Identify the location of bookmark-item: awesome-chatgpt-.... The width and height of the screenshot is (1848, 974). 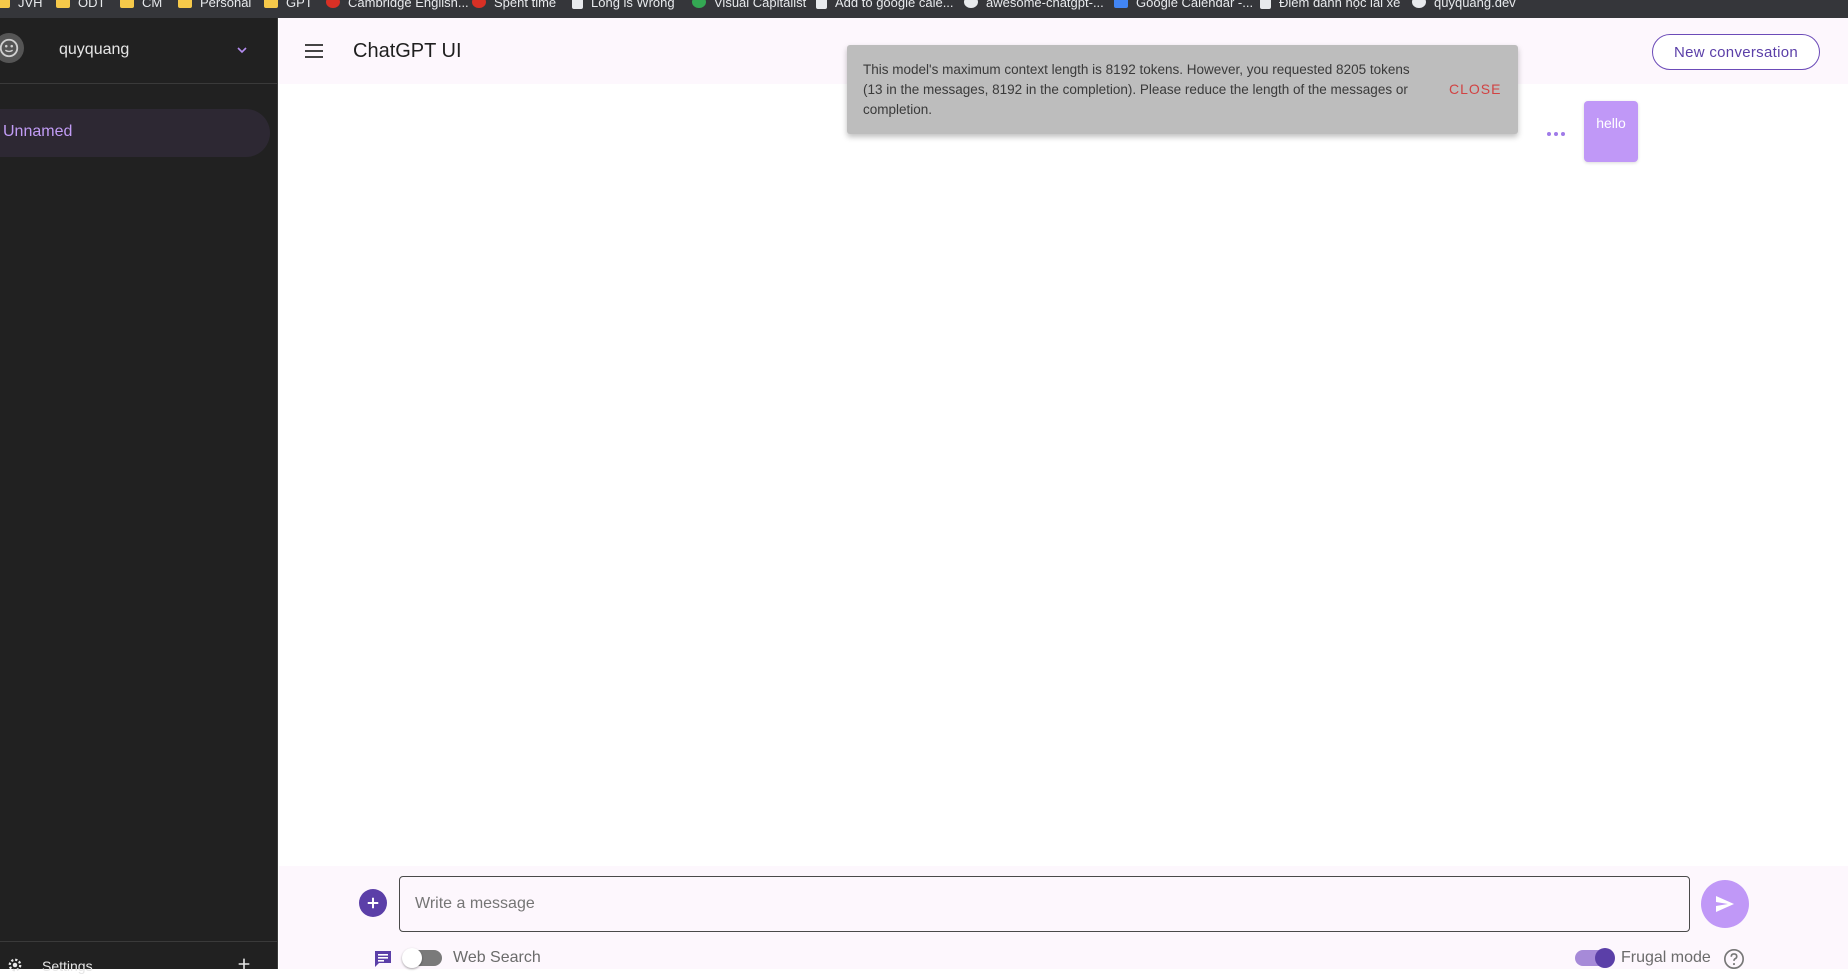
(1034, 5).